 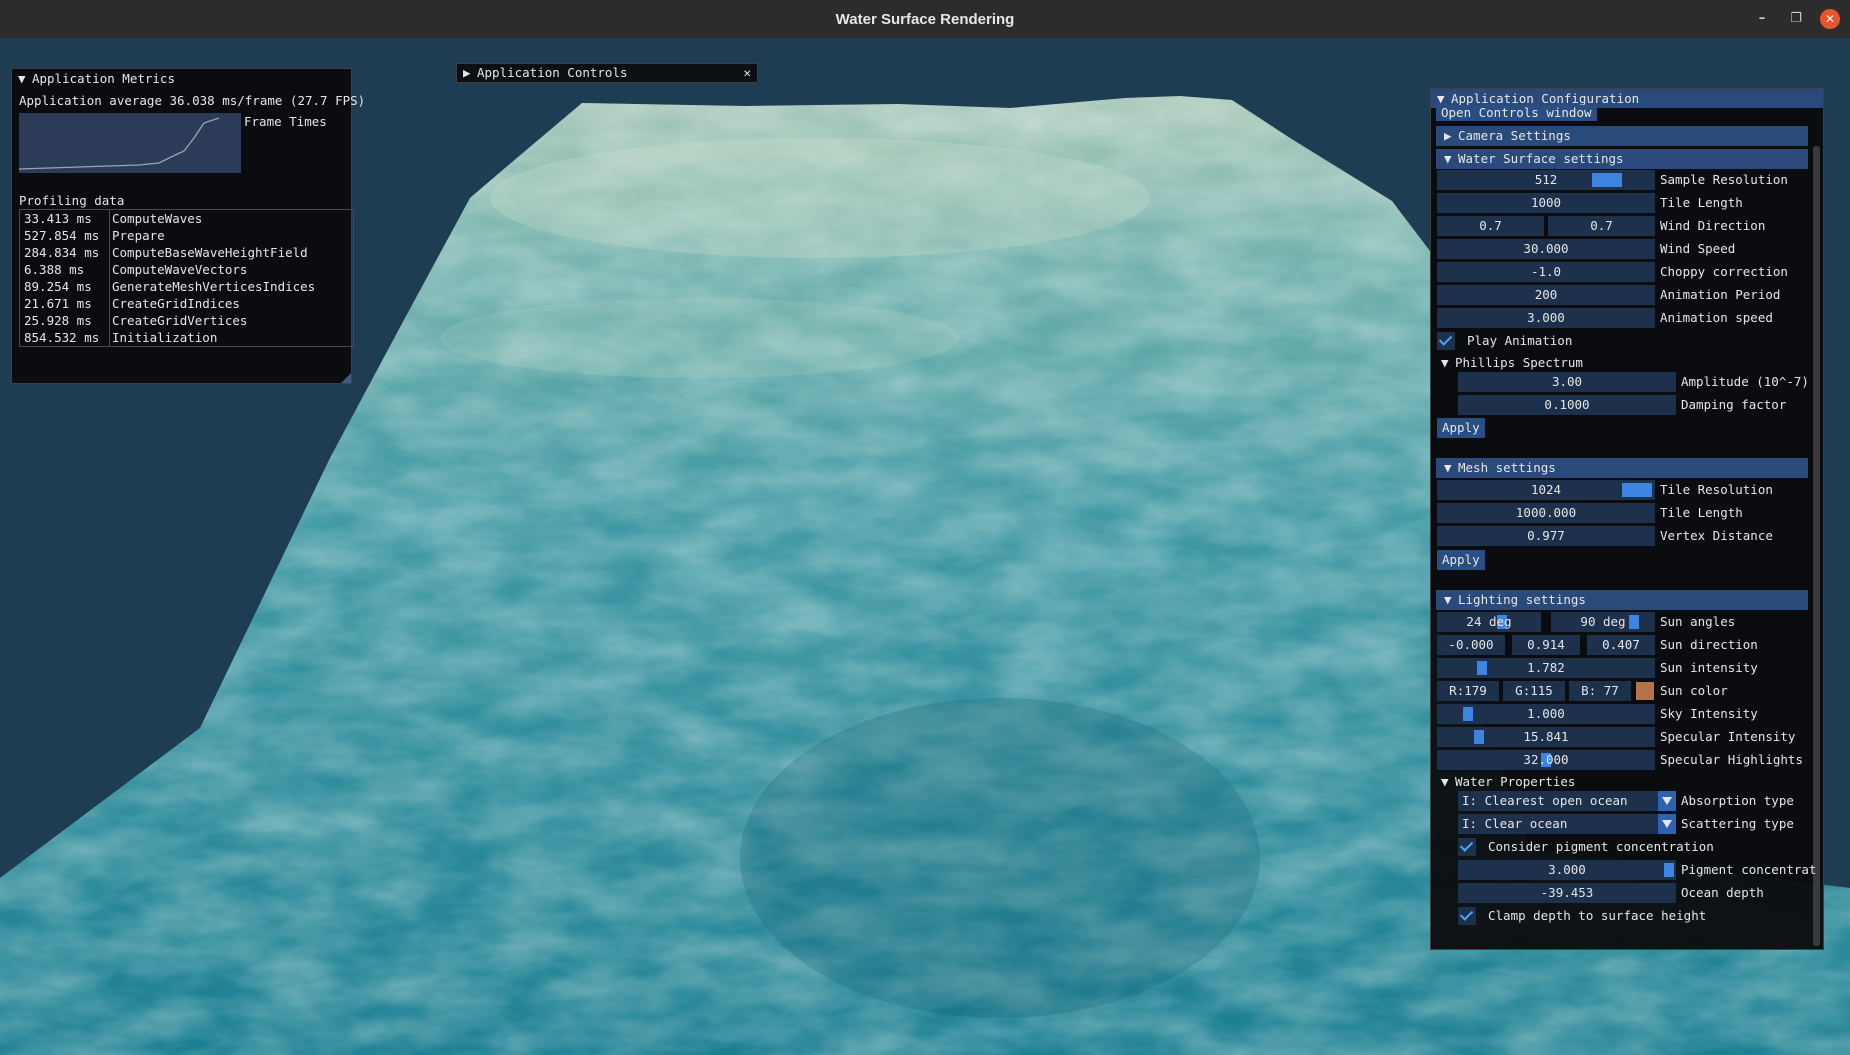 What do you see at coordinates (1546, 645) in the screenshot?
I see `sun-direction-y: 0.914` at bounding box center [1546, 645].